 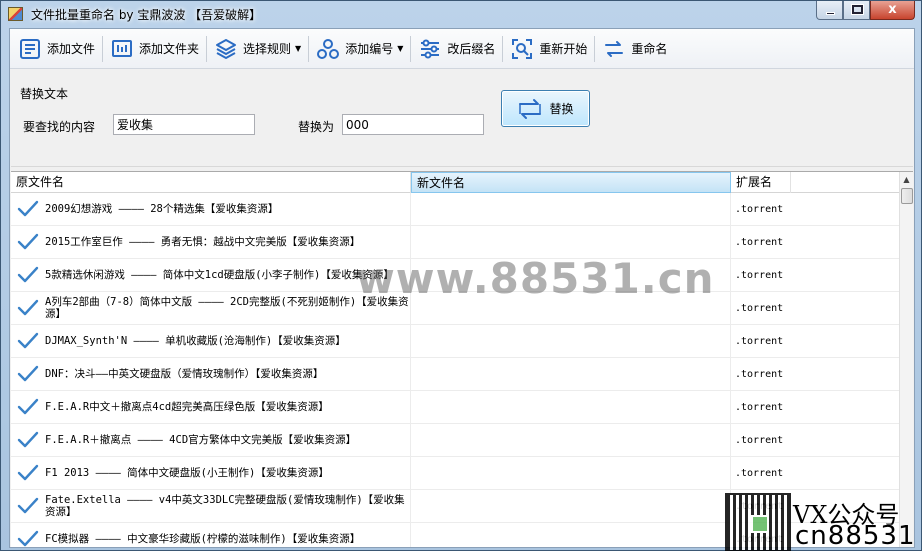 I want to click on close-button: x, so click(x=892, y=10).